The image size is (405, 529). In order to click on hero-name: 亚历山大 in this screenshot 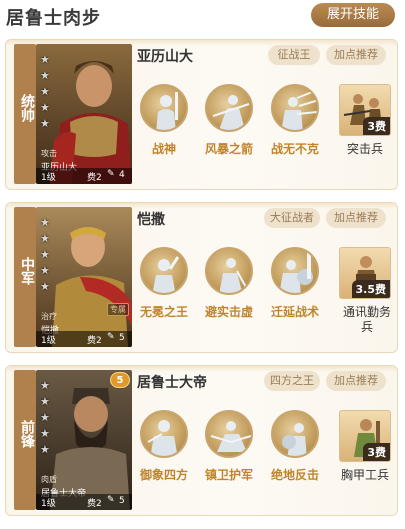, I will do `click(165, 57)`.